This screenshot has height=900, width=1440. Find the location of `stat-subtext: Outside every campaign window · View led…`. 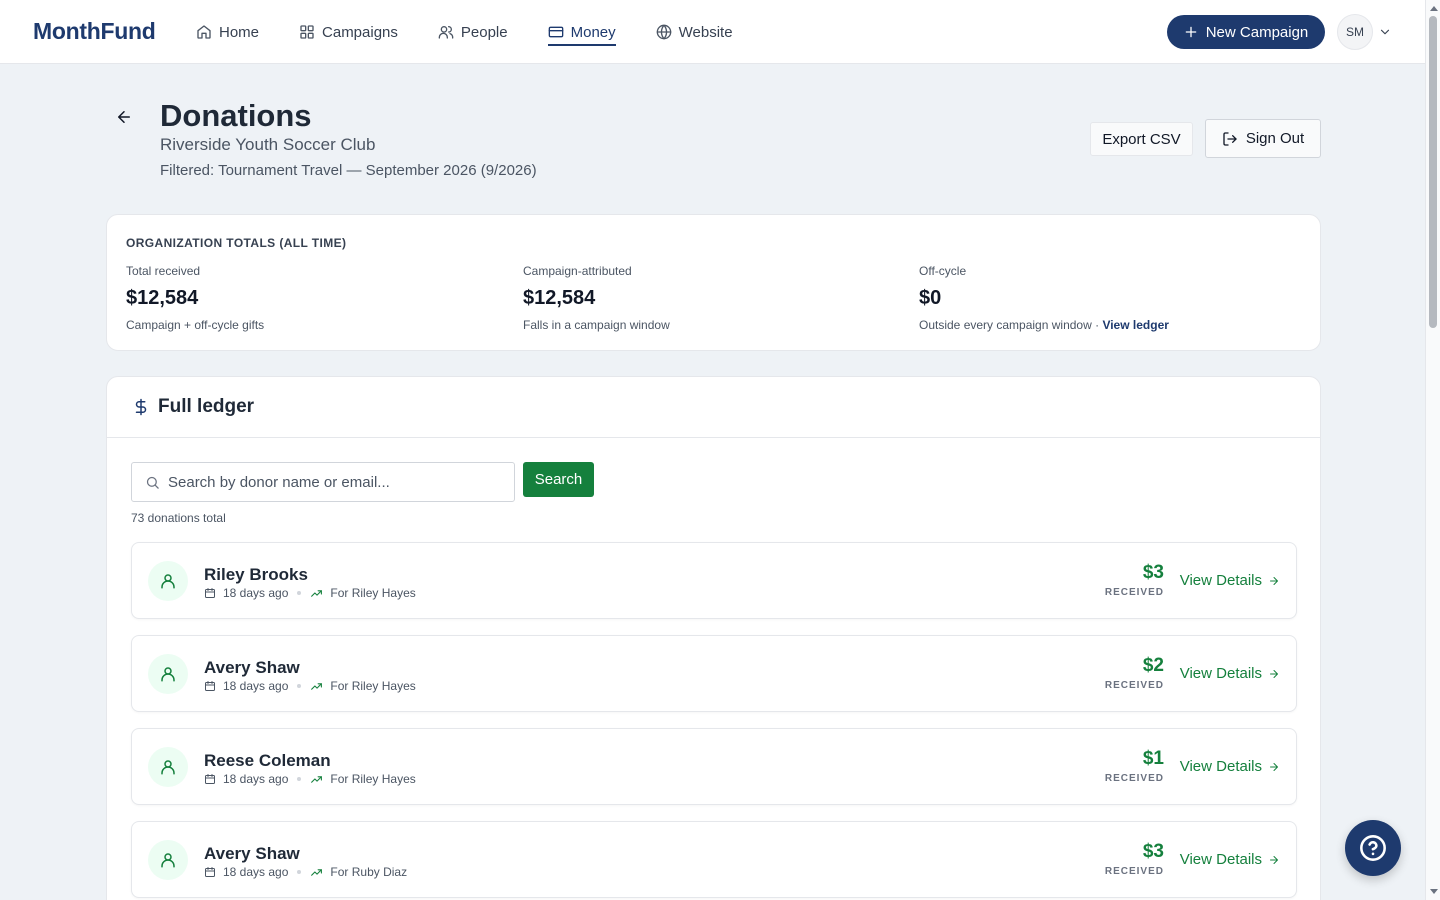

stat-subtext: Outside every campaign window · View led… is located at coordinates (1044, 325).